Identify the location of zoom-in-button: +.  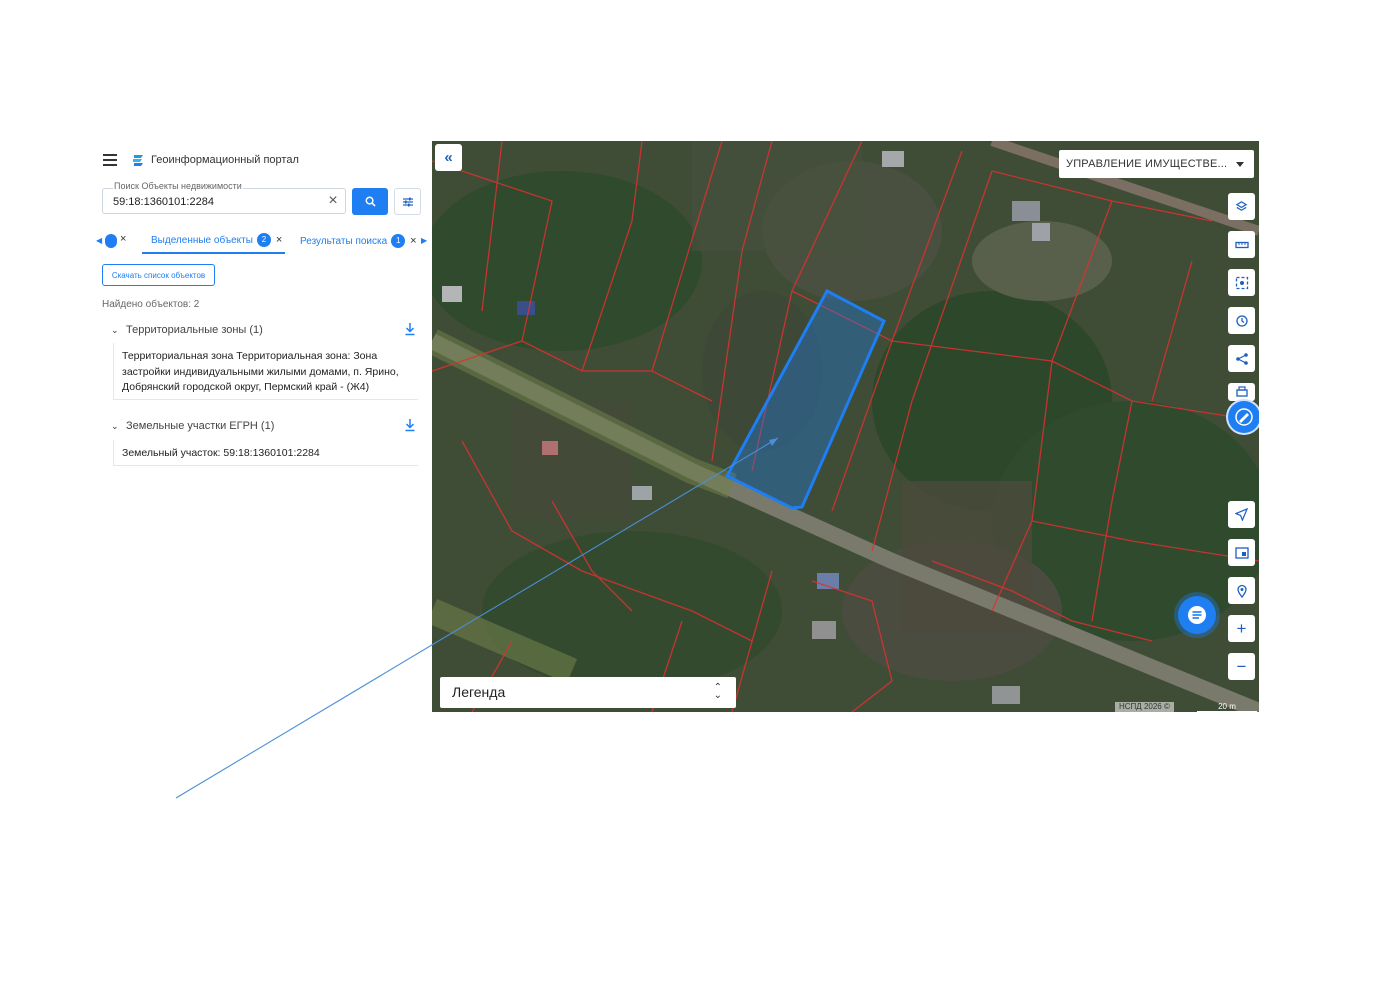
(1241, 628).